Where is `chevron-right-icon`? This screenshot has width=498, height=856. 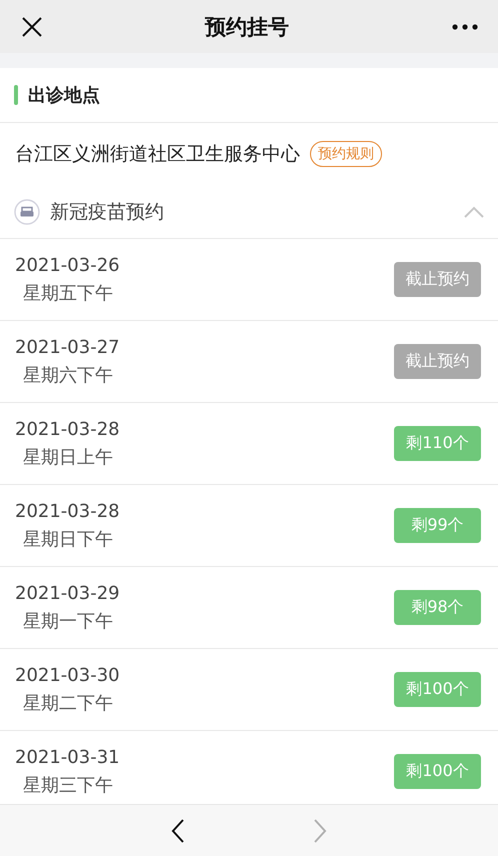
chevron-right-icon is located at coordinates (320, 830).